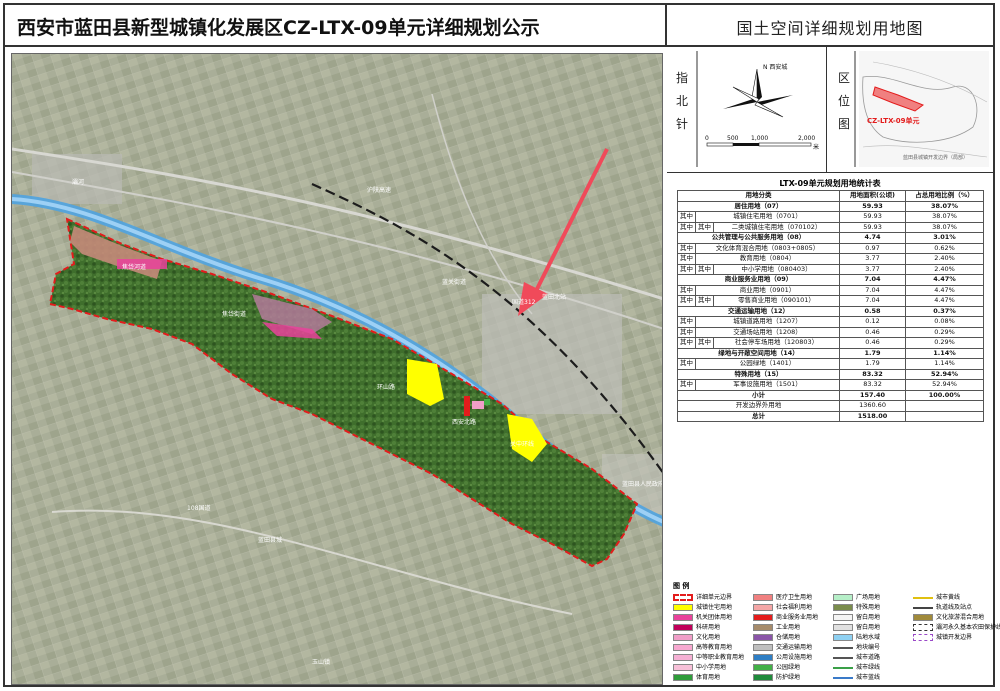 This screenshot has height=691, width=1000. Describe the element at coordinates (681, 78) in the screenshot. I see `north-arrow-label-1: 指` at that location.